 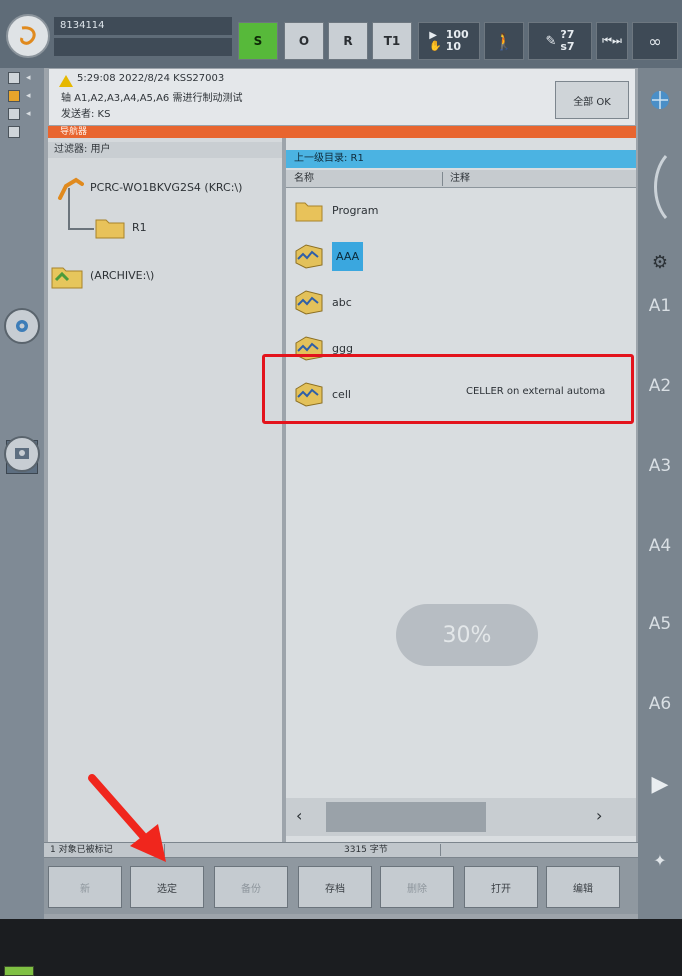 What do you see at coordinates (448, 389) in the screenshot?
I see `annotation-highlight-box` at bounding box center [448, 389].